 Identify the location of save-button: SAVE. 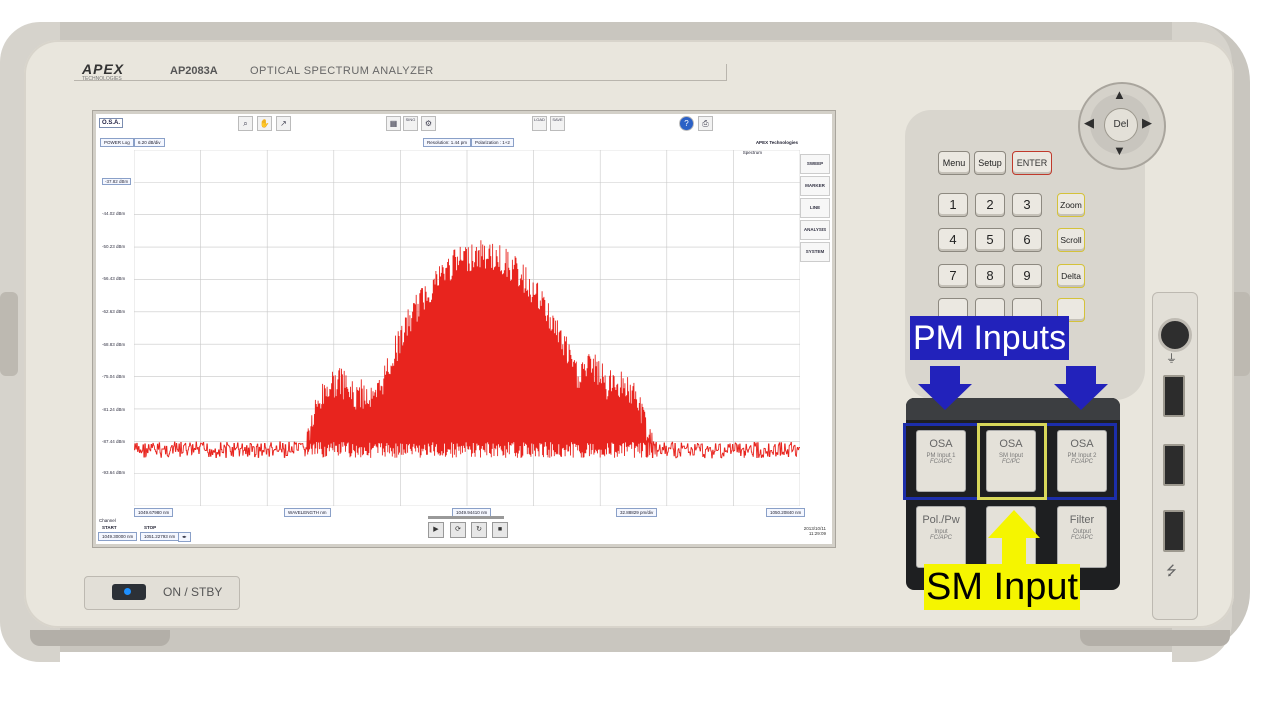
(557, 123).